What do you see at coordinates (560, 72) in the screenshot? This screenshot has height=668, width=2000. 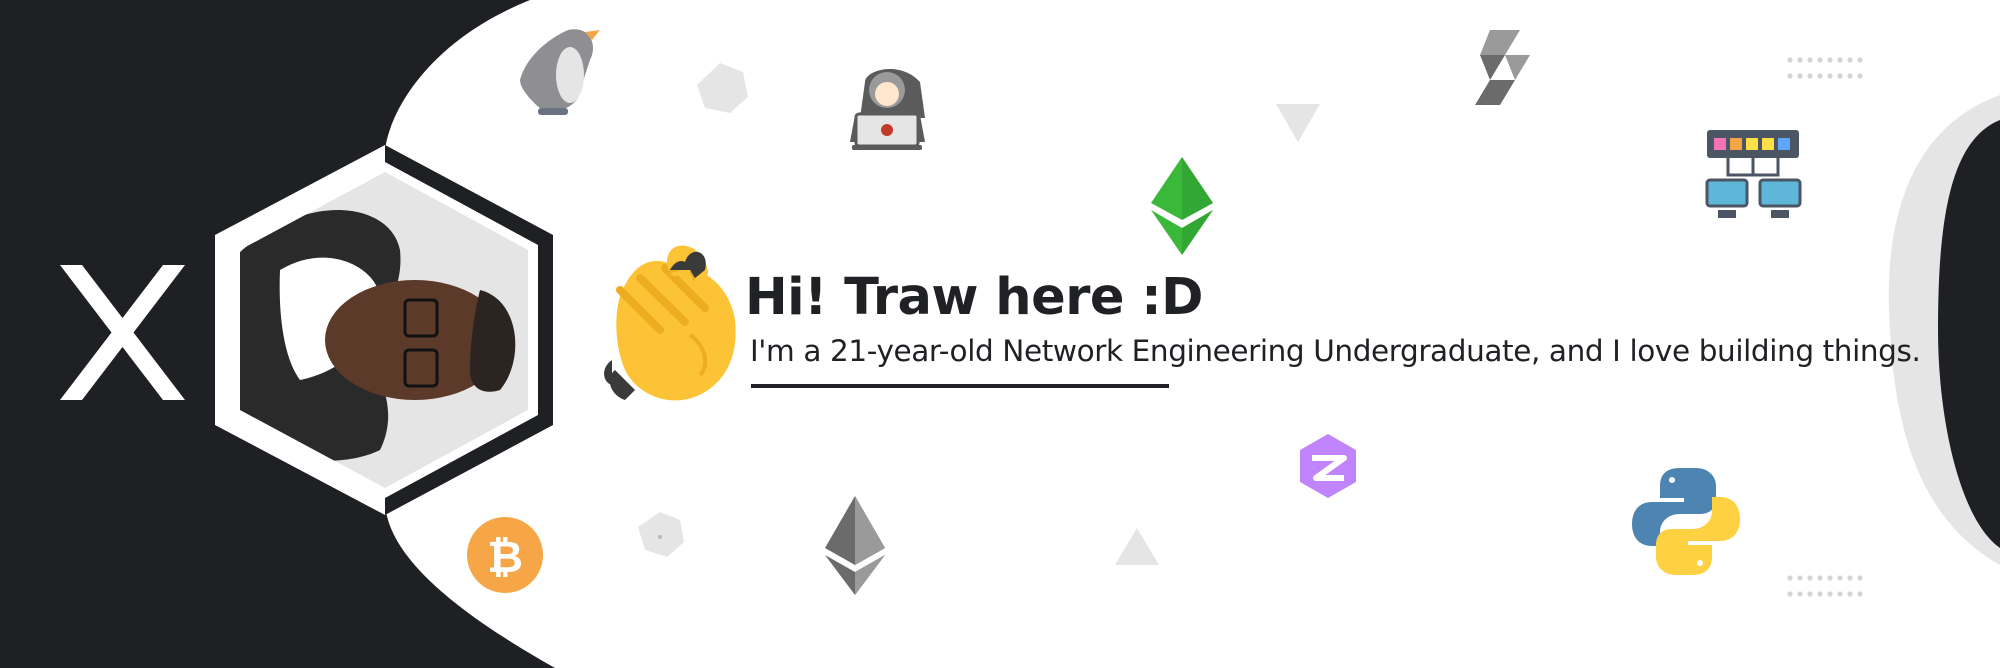 I see `penguin-icon` at bounding box center [560, 72].